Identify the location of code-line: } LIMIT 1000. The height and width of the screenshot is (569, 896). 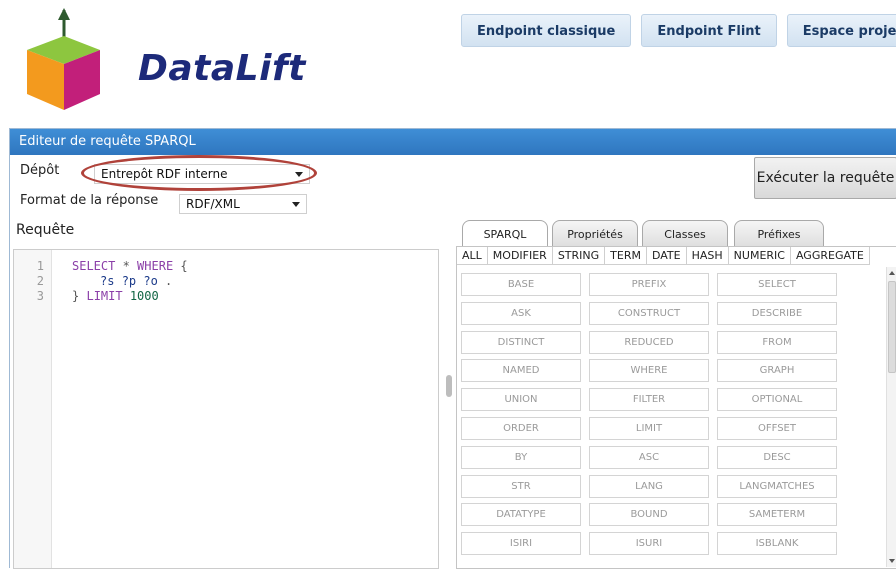
(115, 296).